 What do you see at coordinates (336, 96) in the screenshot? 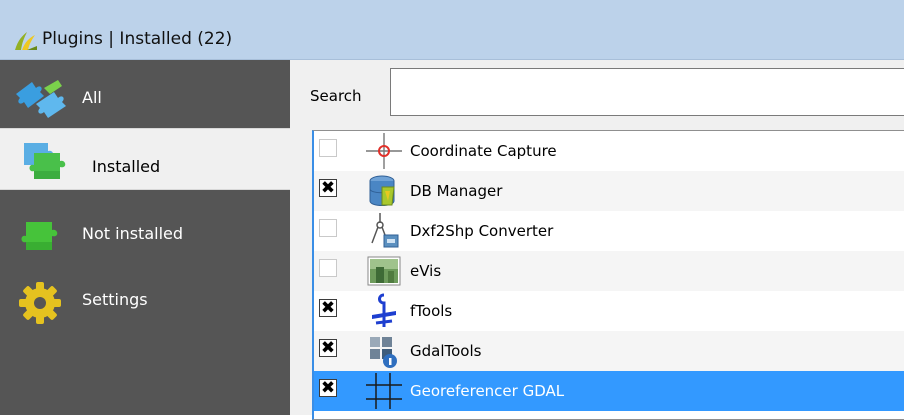
I see `search-label: Search` at bounding box center [336, 96].